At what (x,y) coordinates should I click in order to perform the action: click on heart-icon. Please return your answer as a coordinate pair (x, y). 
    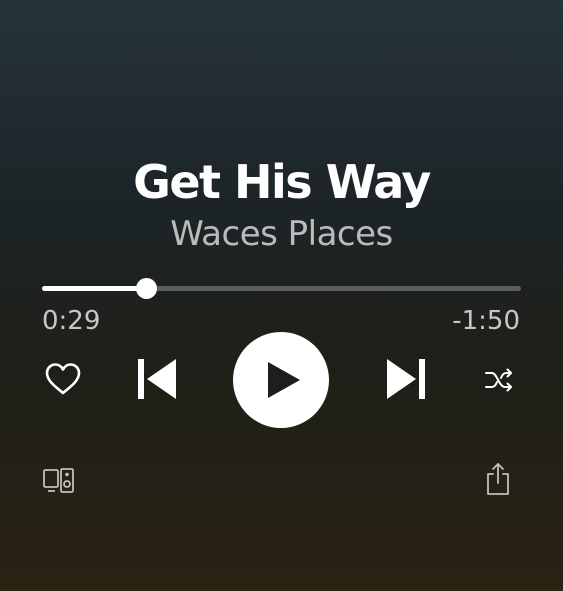
    Looking at the image, I should click on (63, 379).